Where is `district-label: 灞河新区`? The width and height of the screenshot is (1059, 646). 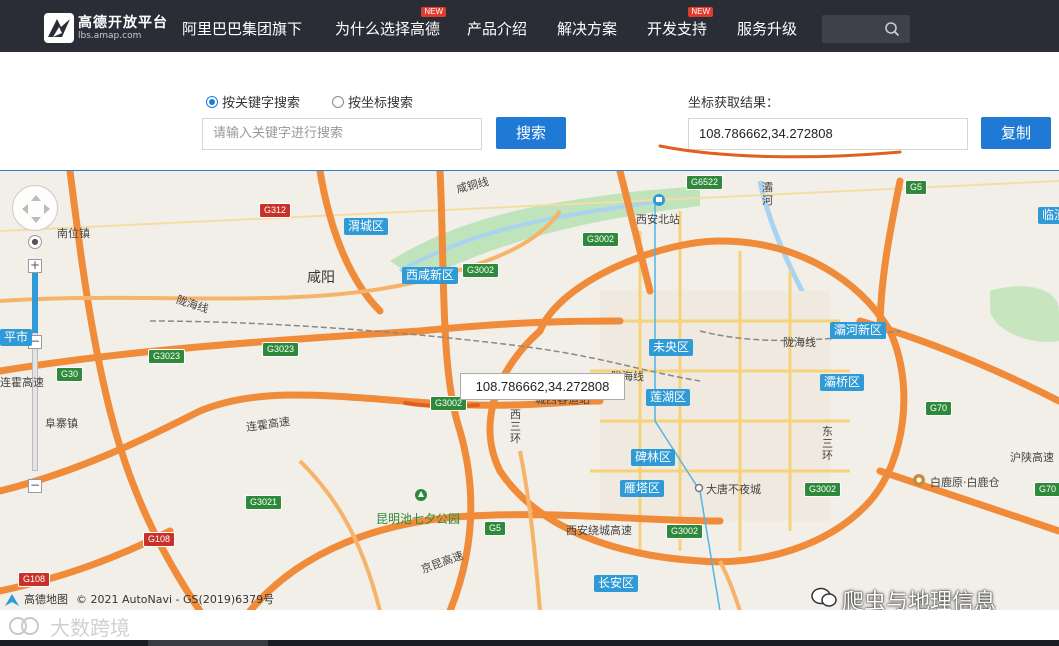
district-label: 灞河新区 is located at coordinates (858, 330).